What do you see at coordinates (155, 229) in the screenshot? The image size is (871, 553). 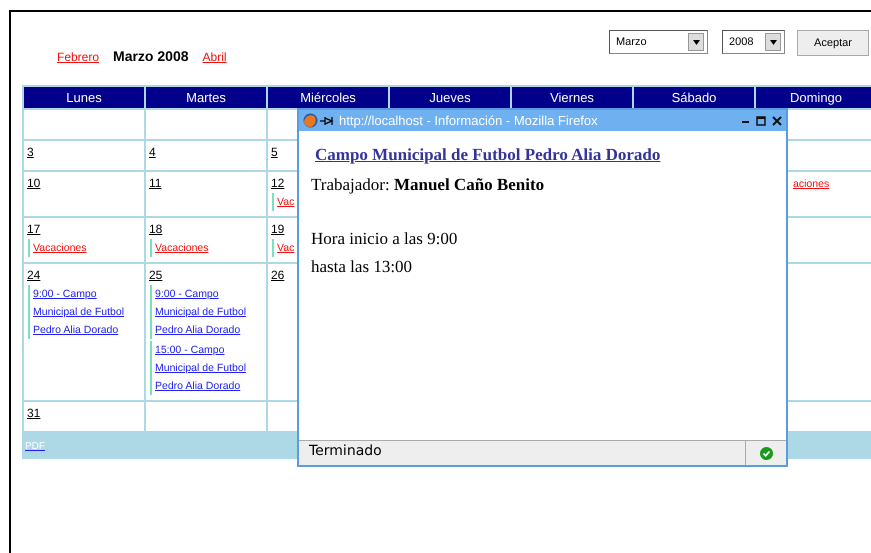 I see `day-number-link: 18` at bounding box center [155, 229].